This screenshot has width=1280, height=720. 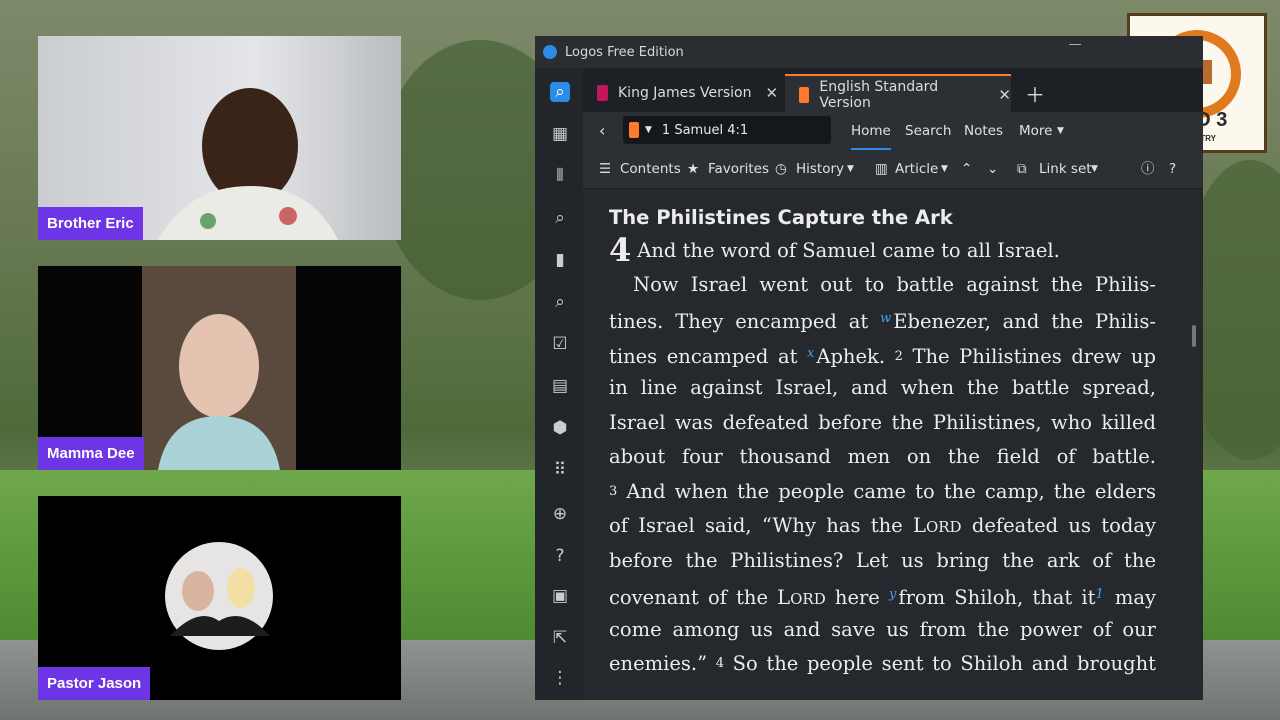 I want to click on chevron-up-icon: ⌃, so click(x=966, y=169).